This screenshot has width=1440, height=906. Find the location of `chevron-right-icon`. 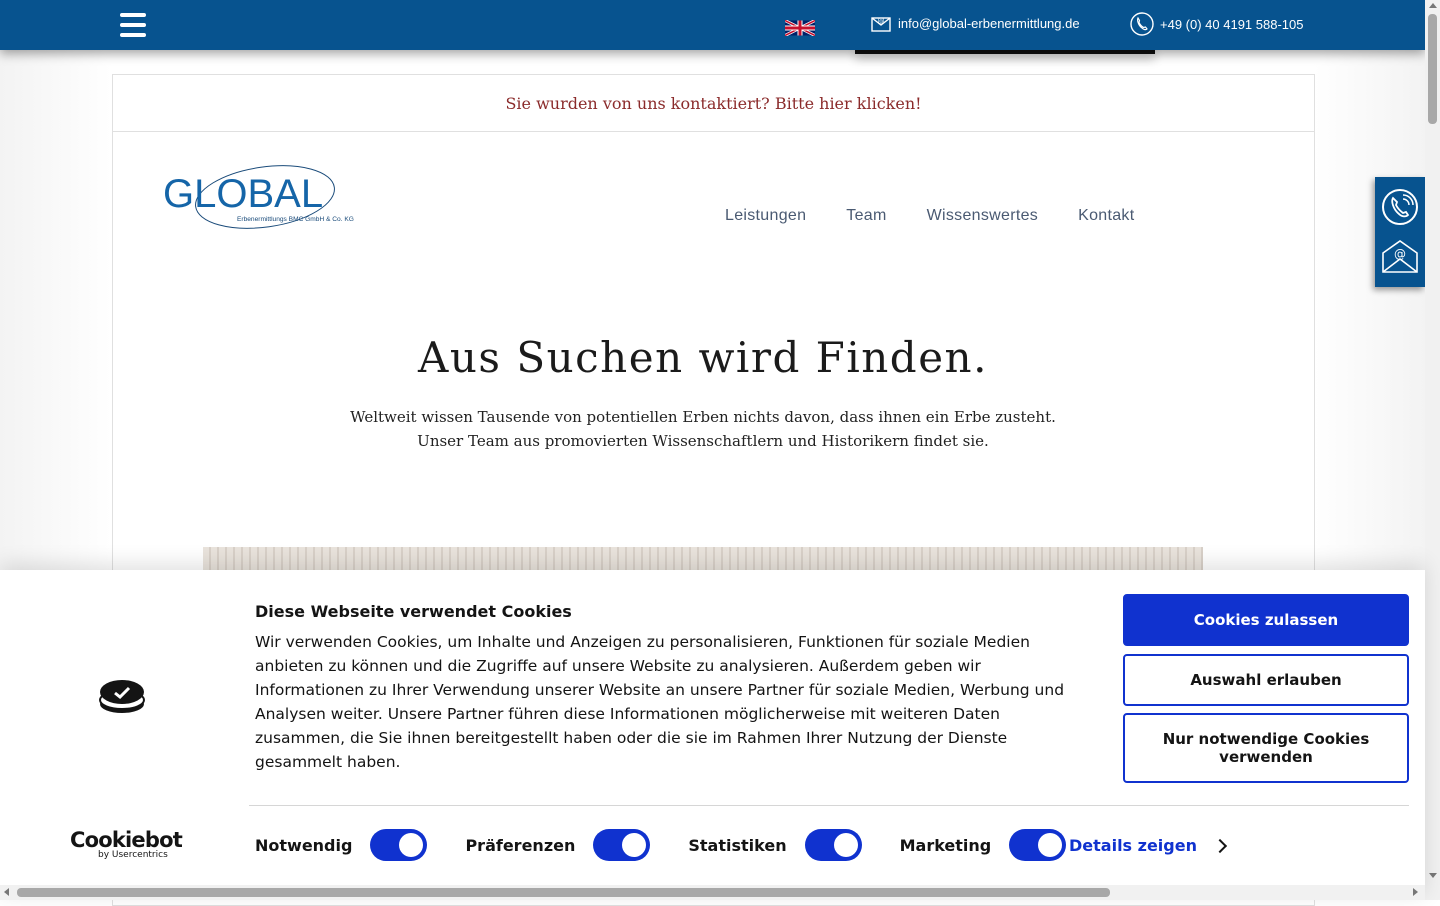

chevron-right-icon is located at coordinates (1220, 845).